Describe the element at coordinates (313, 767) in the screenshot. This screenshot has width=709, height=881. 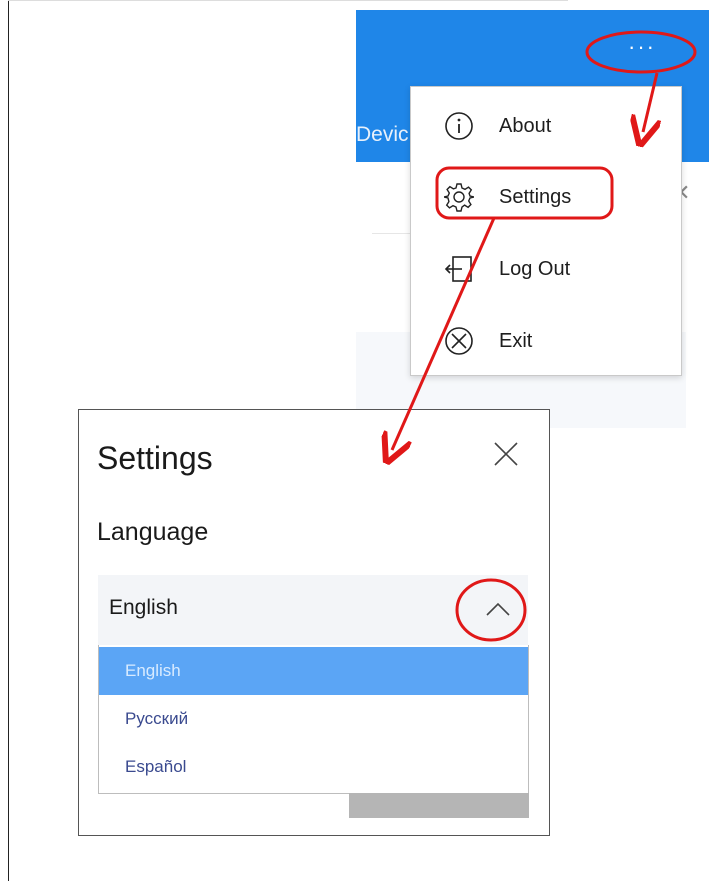
I see `language-option-spanish: Español` at that location.